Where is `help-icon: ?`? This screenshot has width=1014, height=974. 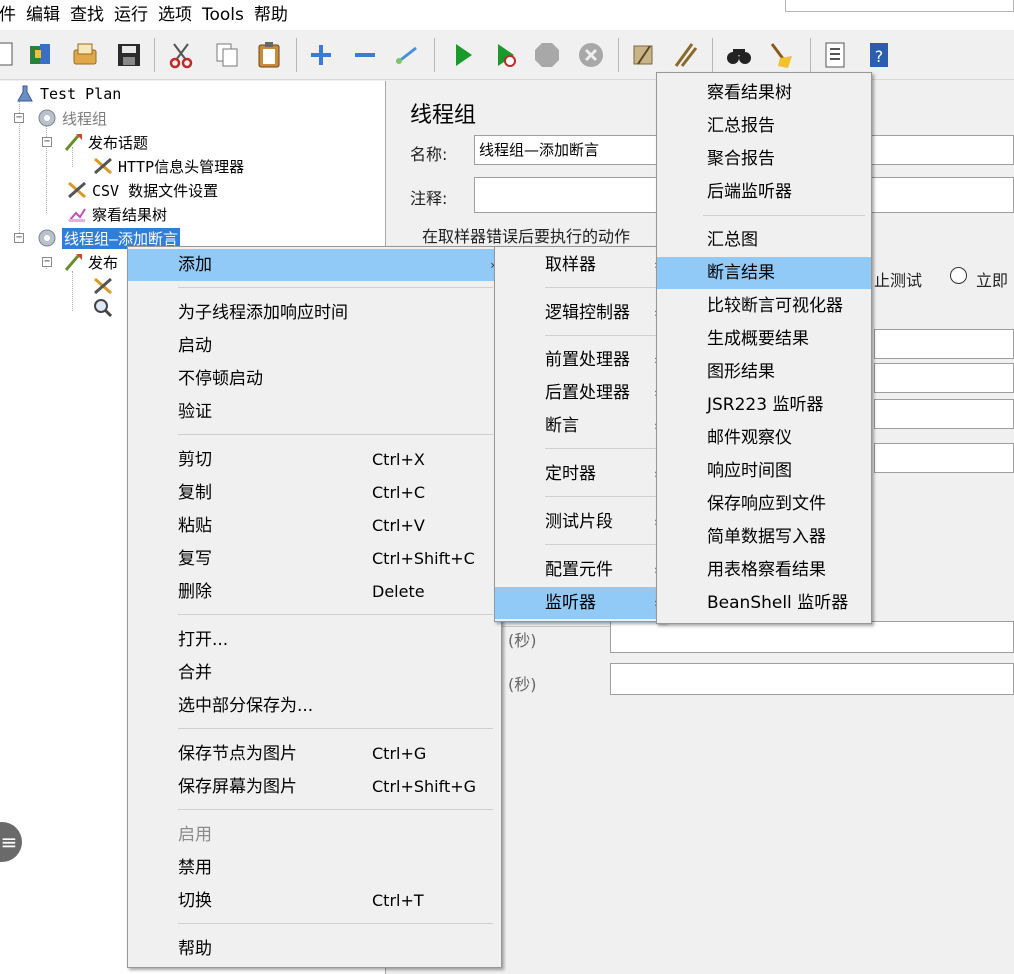
help-icon: ? is located at coordinates (879, 55).